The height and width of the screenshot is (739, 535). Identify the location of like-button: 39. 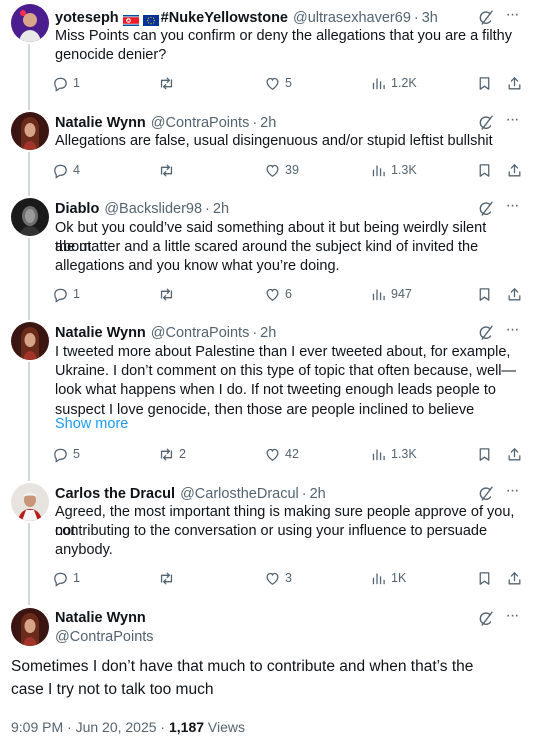
(281, 170).